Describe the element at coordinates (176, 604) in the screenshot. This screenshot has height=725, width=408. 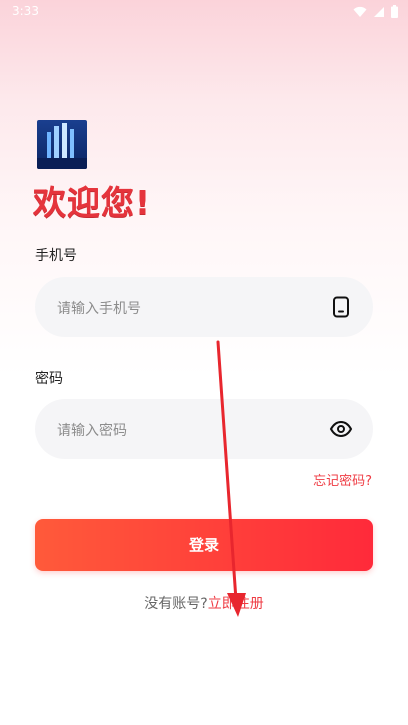
I see `no-account-text: 没有账号?` at that location.